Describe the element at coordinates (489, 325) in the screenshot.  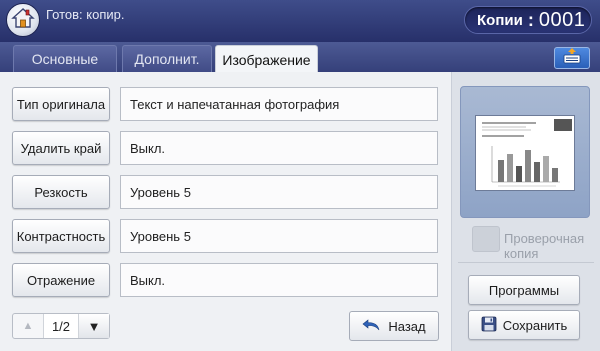
I see `floppy-disk-icon` at that location.